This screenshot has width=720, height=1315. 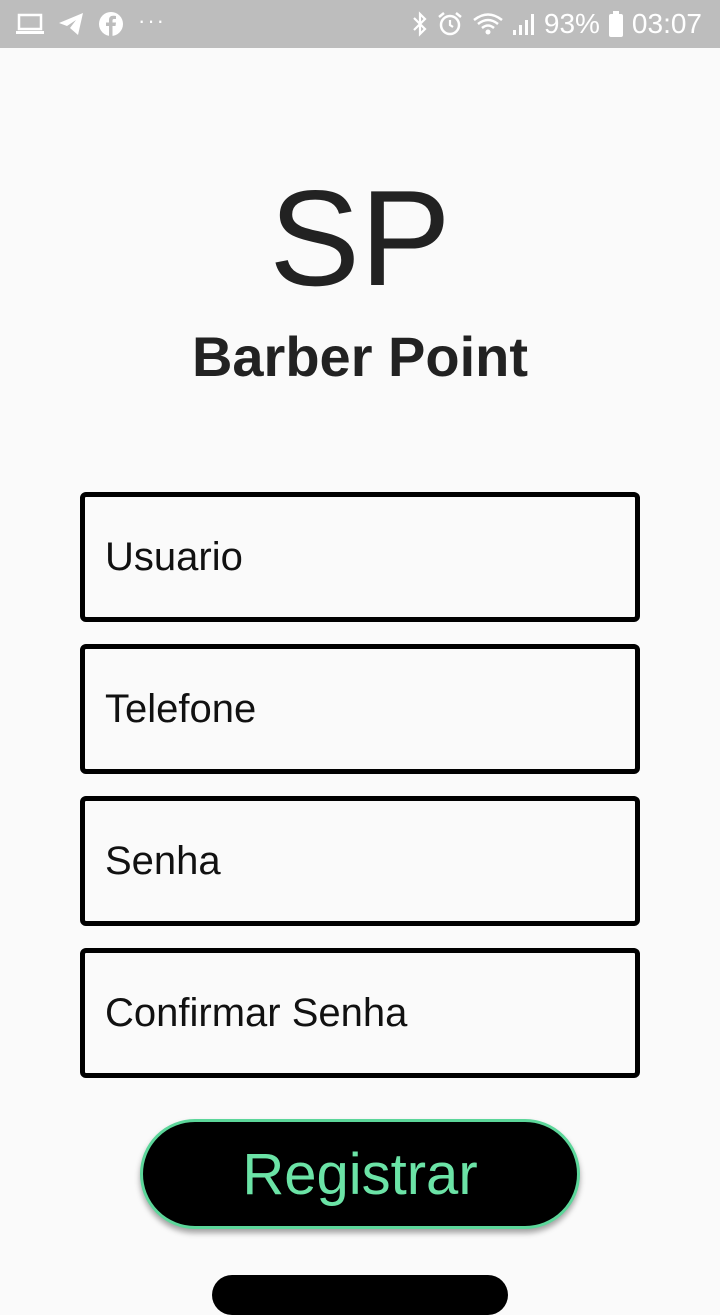 What do you see at coordinates (488, 24) in the screenshot?
I see `wifi-icon` at bounding box center [488, 24].